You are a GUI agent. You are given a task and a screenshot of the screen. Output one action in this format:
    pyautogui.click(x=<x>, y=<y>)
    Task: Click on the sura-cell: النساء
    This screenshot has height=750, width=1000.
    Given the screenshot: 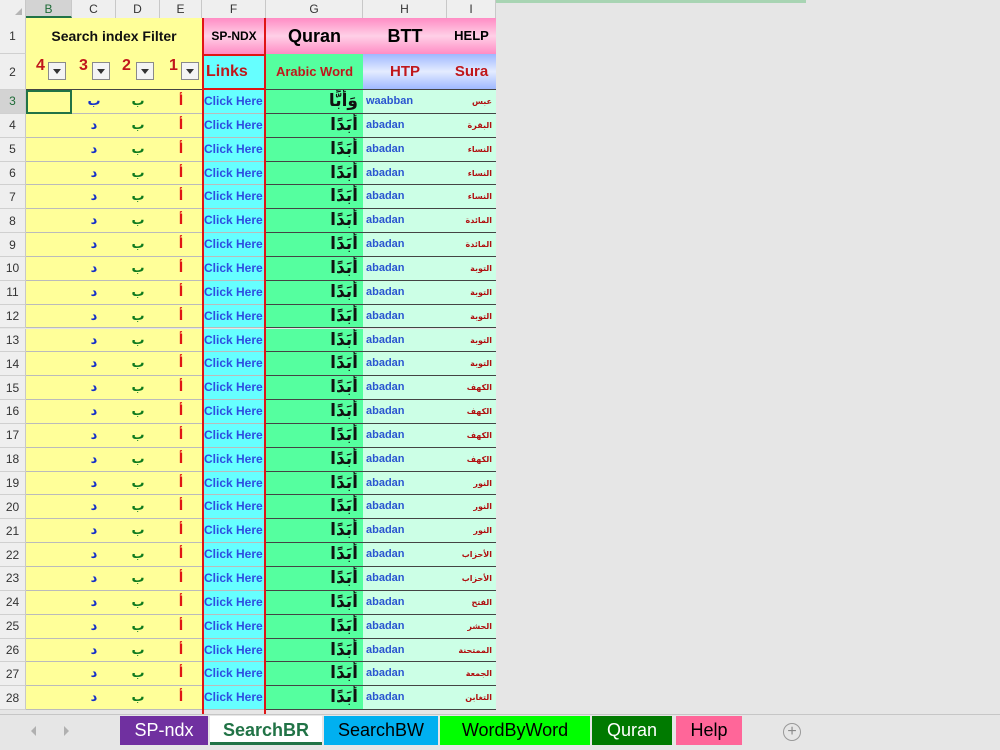 What is the action you would take?
    pyautogui.click(x=471, y=149)
    